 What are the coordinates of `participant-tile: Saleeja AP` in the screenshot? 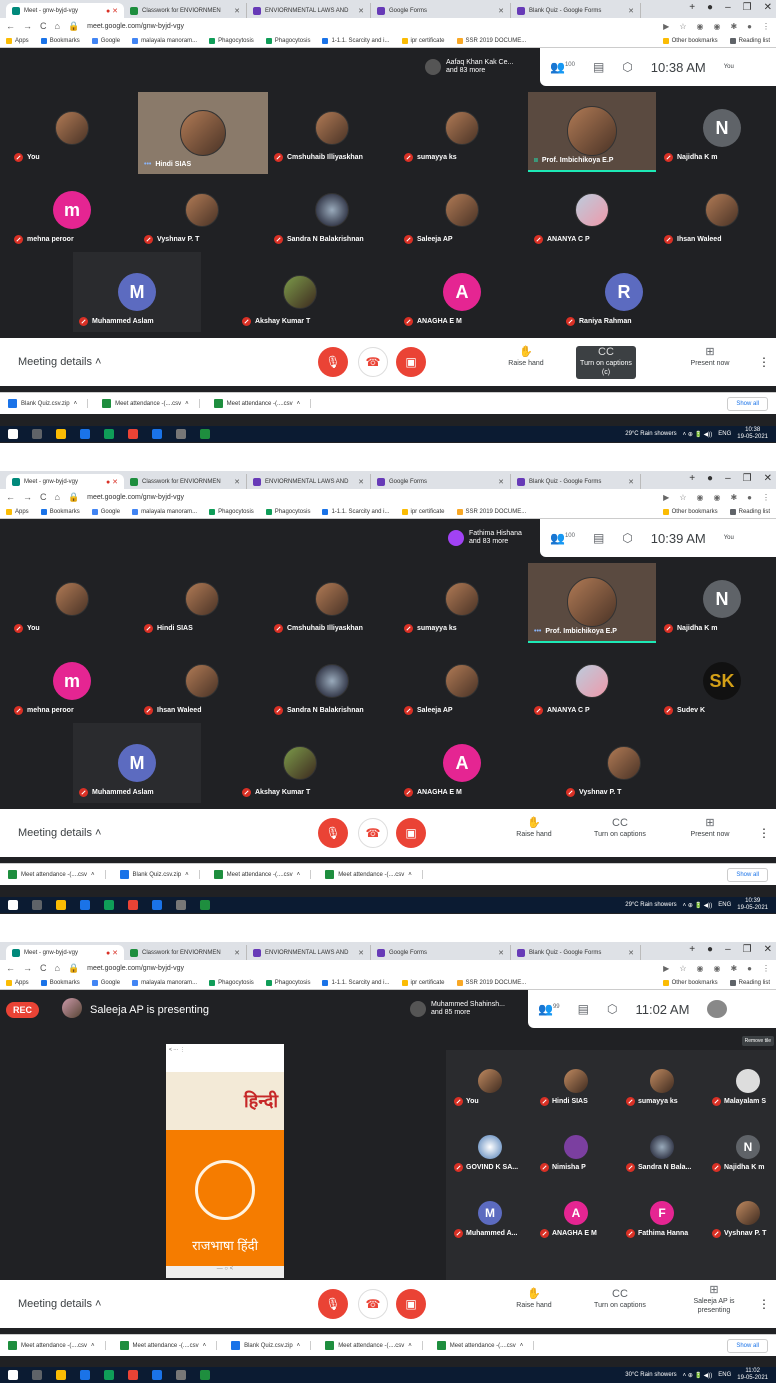 It's located at (462, 681).